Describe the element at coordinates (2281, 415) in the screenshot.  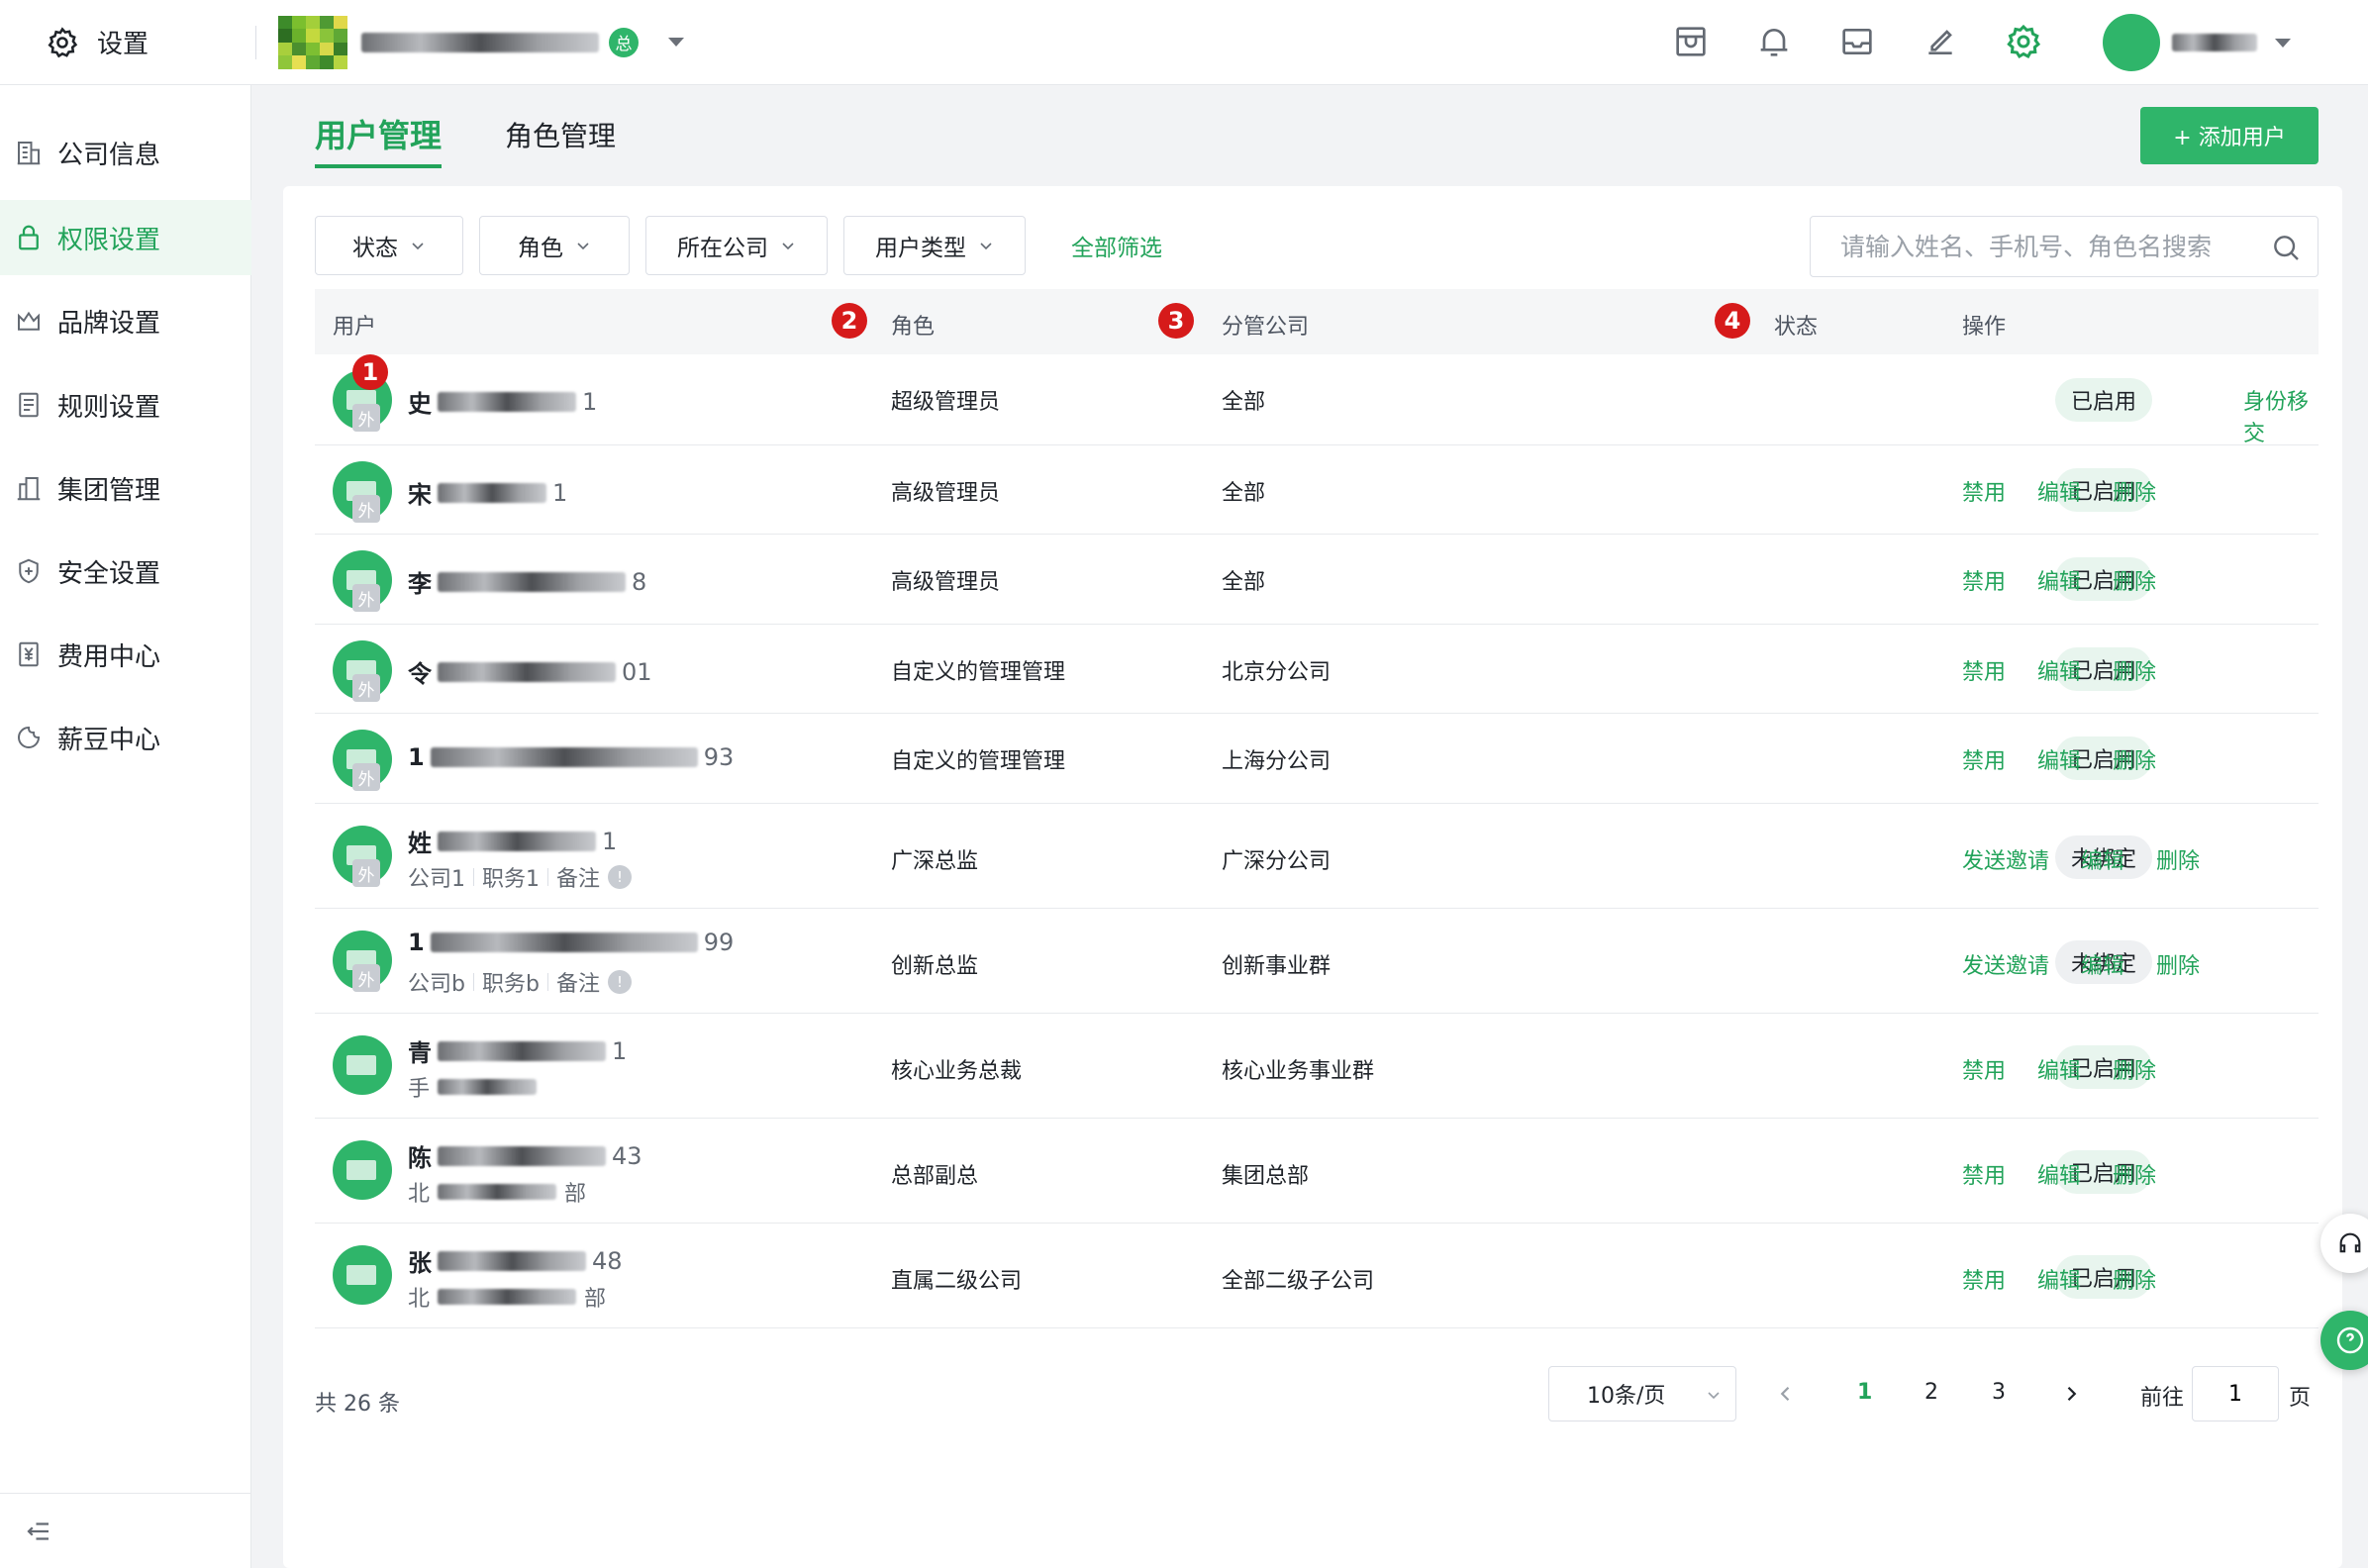
I see `transfer-identity-link: 身份移交` at that location.